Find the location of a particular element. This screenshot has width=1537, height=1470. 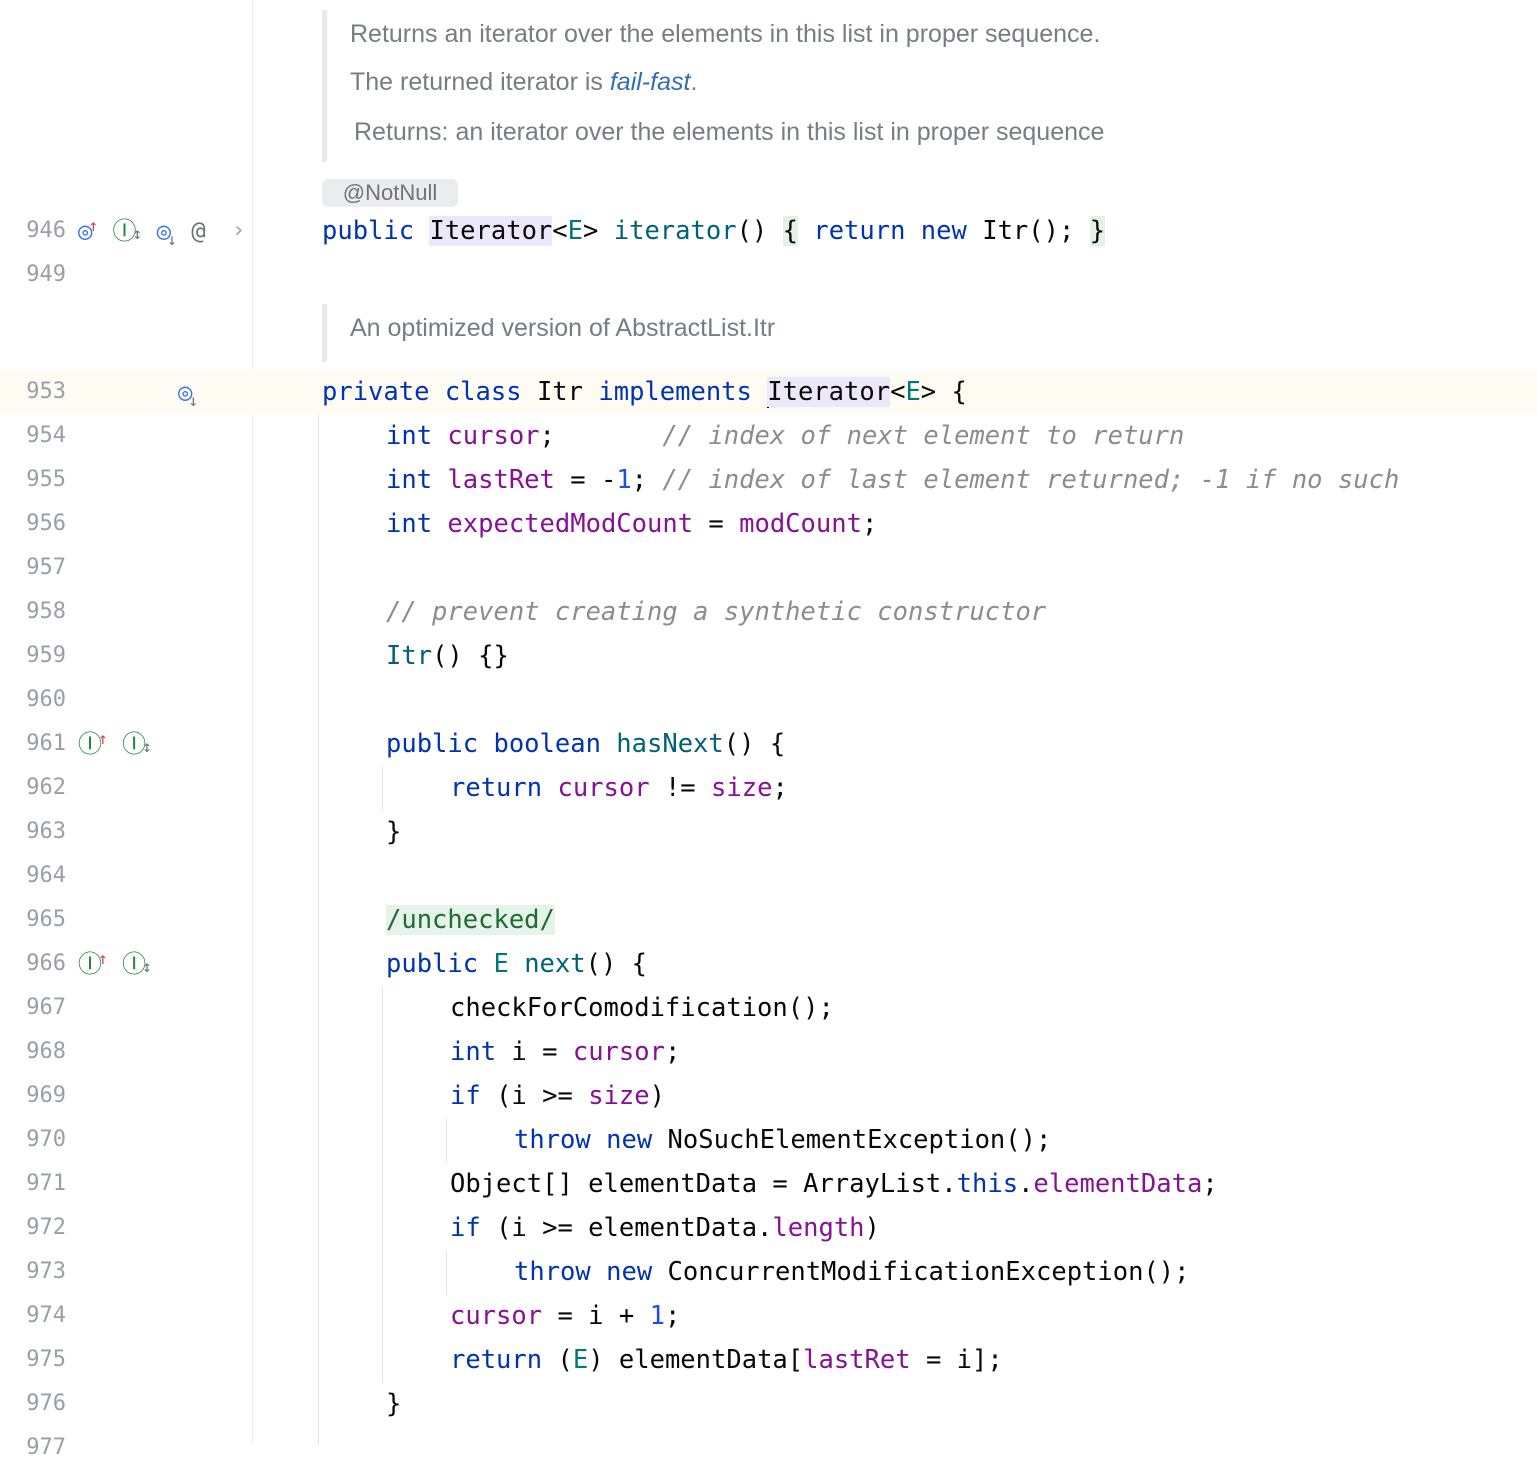

suppress-warnings-inlay: /unchecked/ is located at coordinates (470, 920).